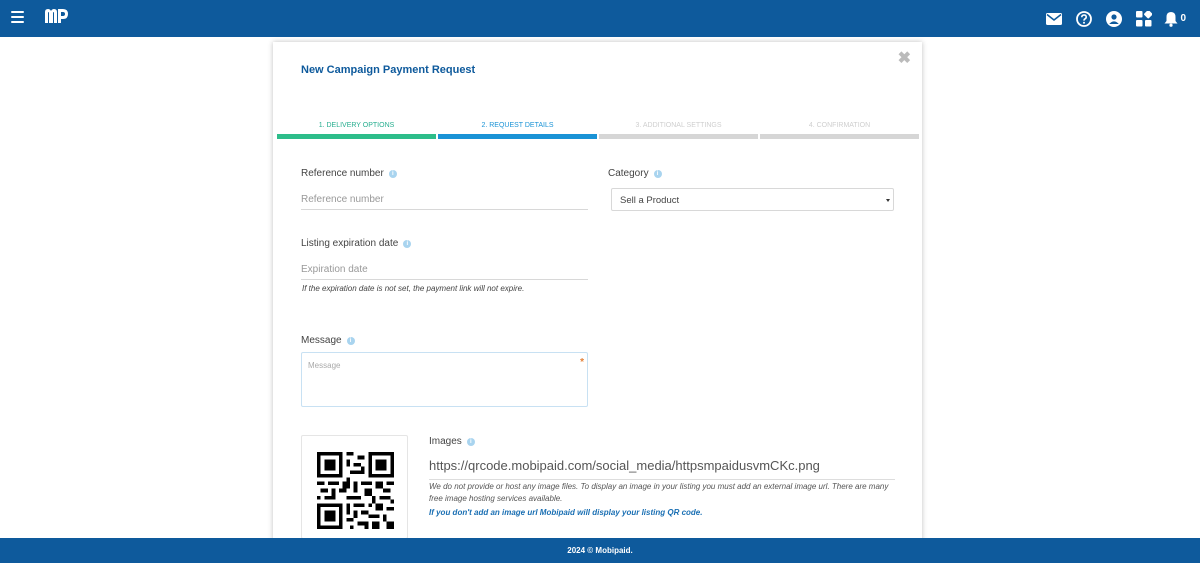 Image resolution: width=1200 pixels, height=563 pixels. I want to click on required-indicator: *, so click(582, 362).